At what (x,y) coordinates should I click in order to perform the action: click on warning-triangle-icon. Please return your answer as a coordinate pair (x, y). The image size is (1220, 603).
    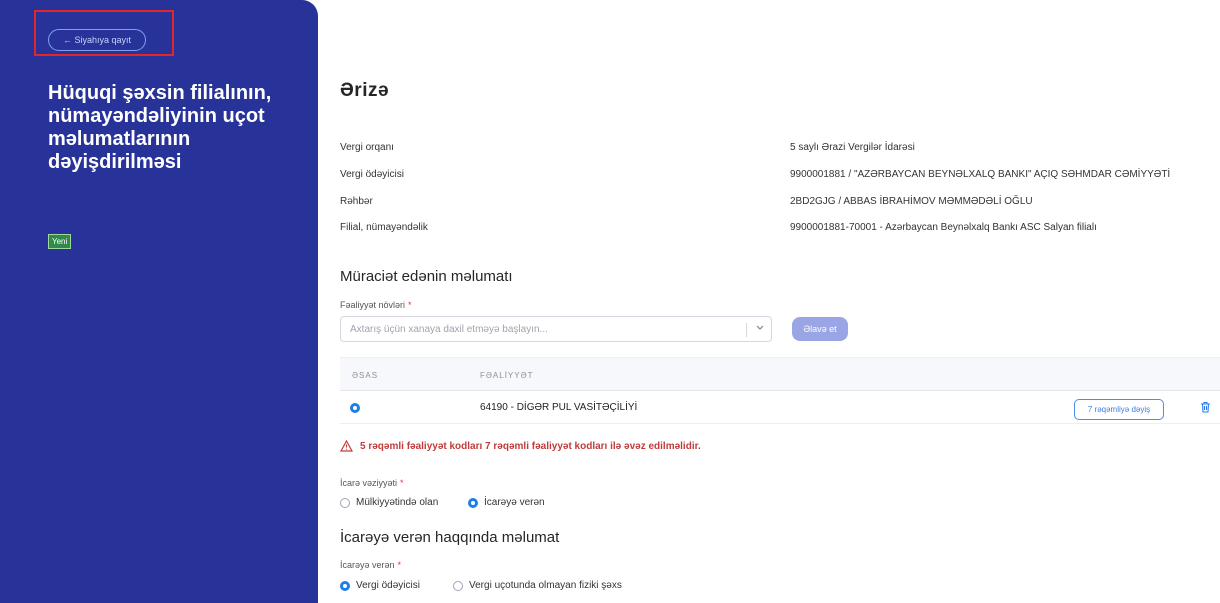
    Looking at the image, I should click on (346, 447).